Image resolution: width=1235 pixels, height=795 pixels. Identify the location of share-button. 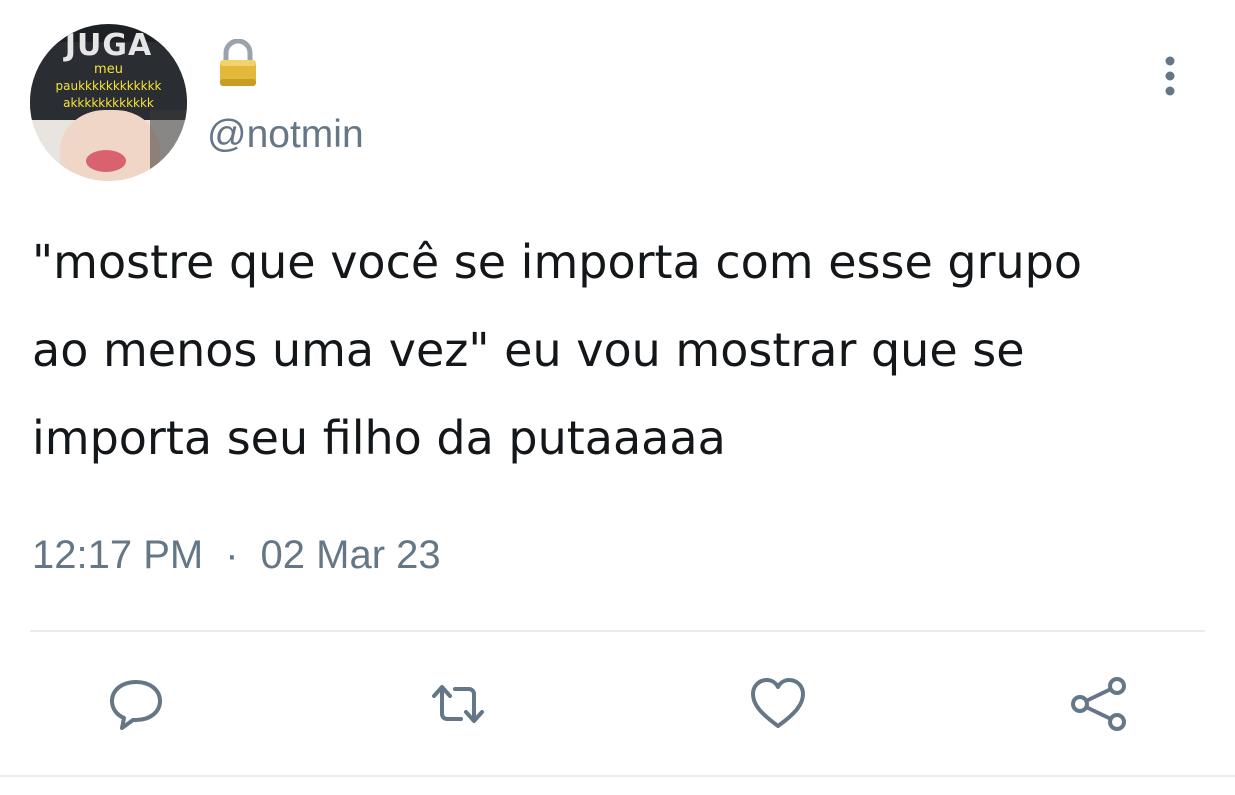
(1098, 704).